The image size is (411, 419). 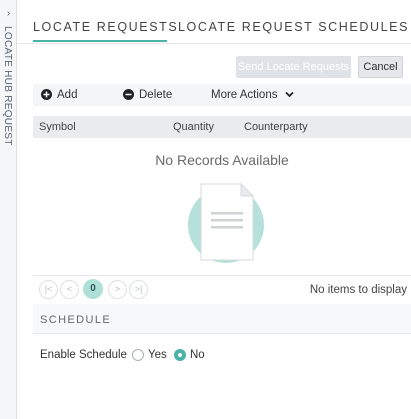 What do you see at coordinates (100, 41) in the screenshot?
I see `active-tab-indicator` at bounding box center [100, 41].